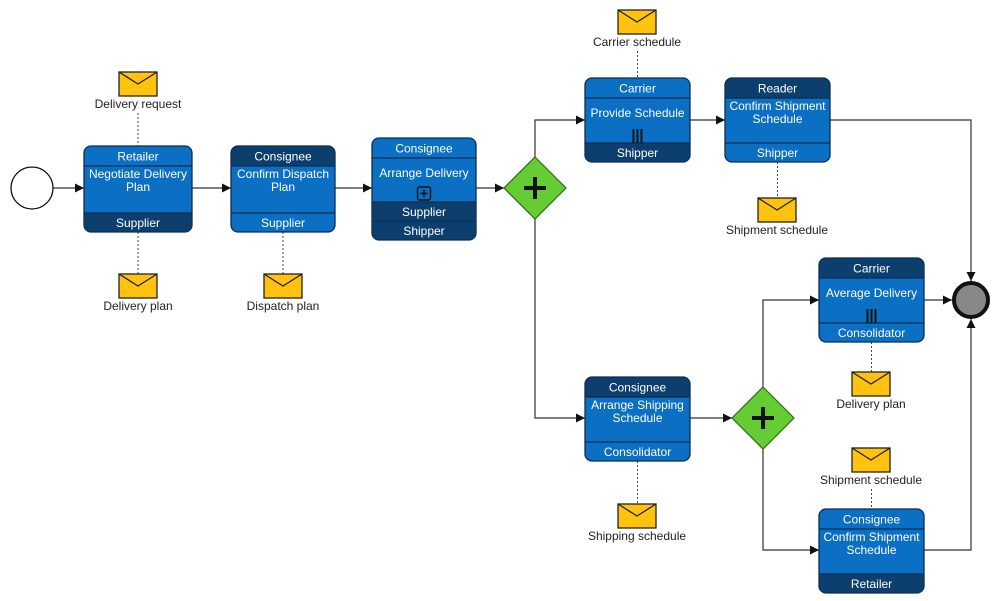 This screenshot has height=601, width=1000. I want to click on message: Shipping schedule, so click(637, 523).